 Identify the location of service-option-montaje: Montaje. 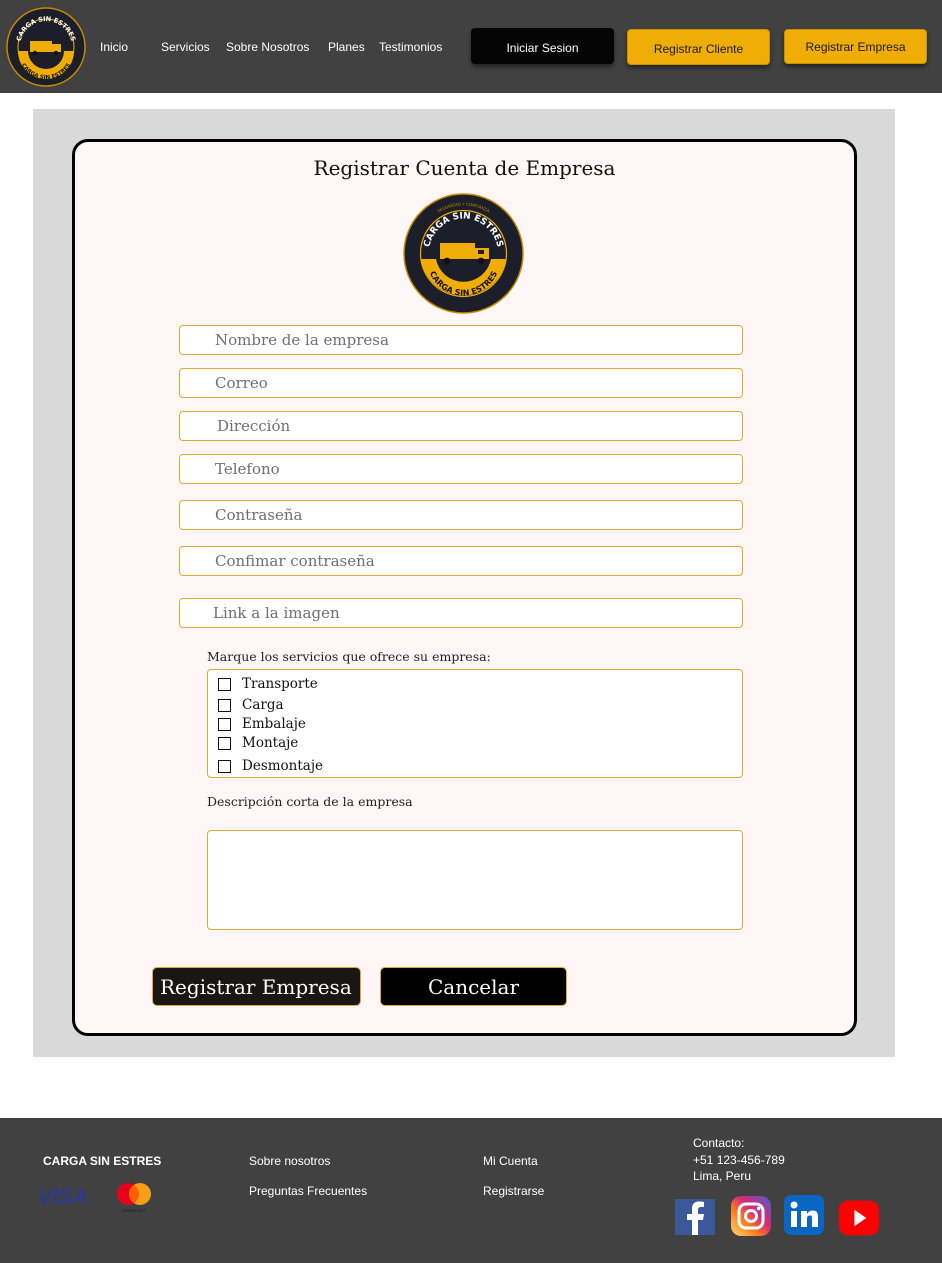
(258, 743).